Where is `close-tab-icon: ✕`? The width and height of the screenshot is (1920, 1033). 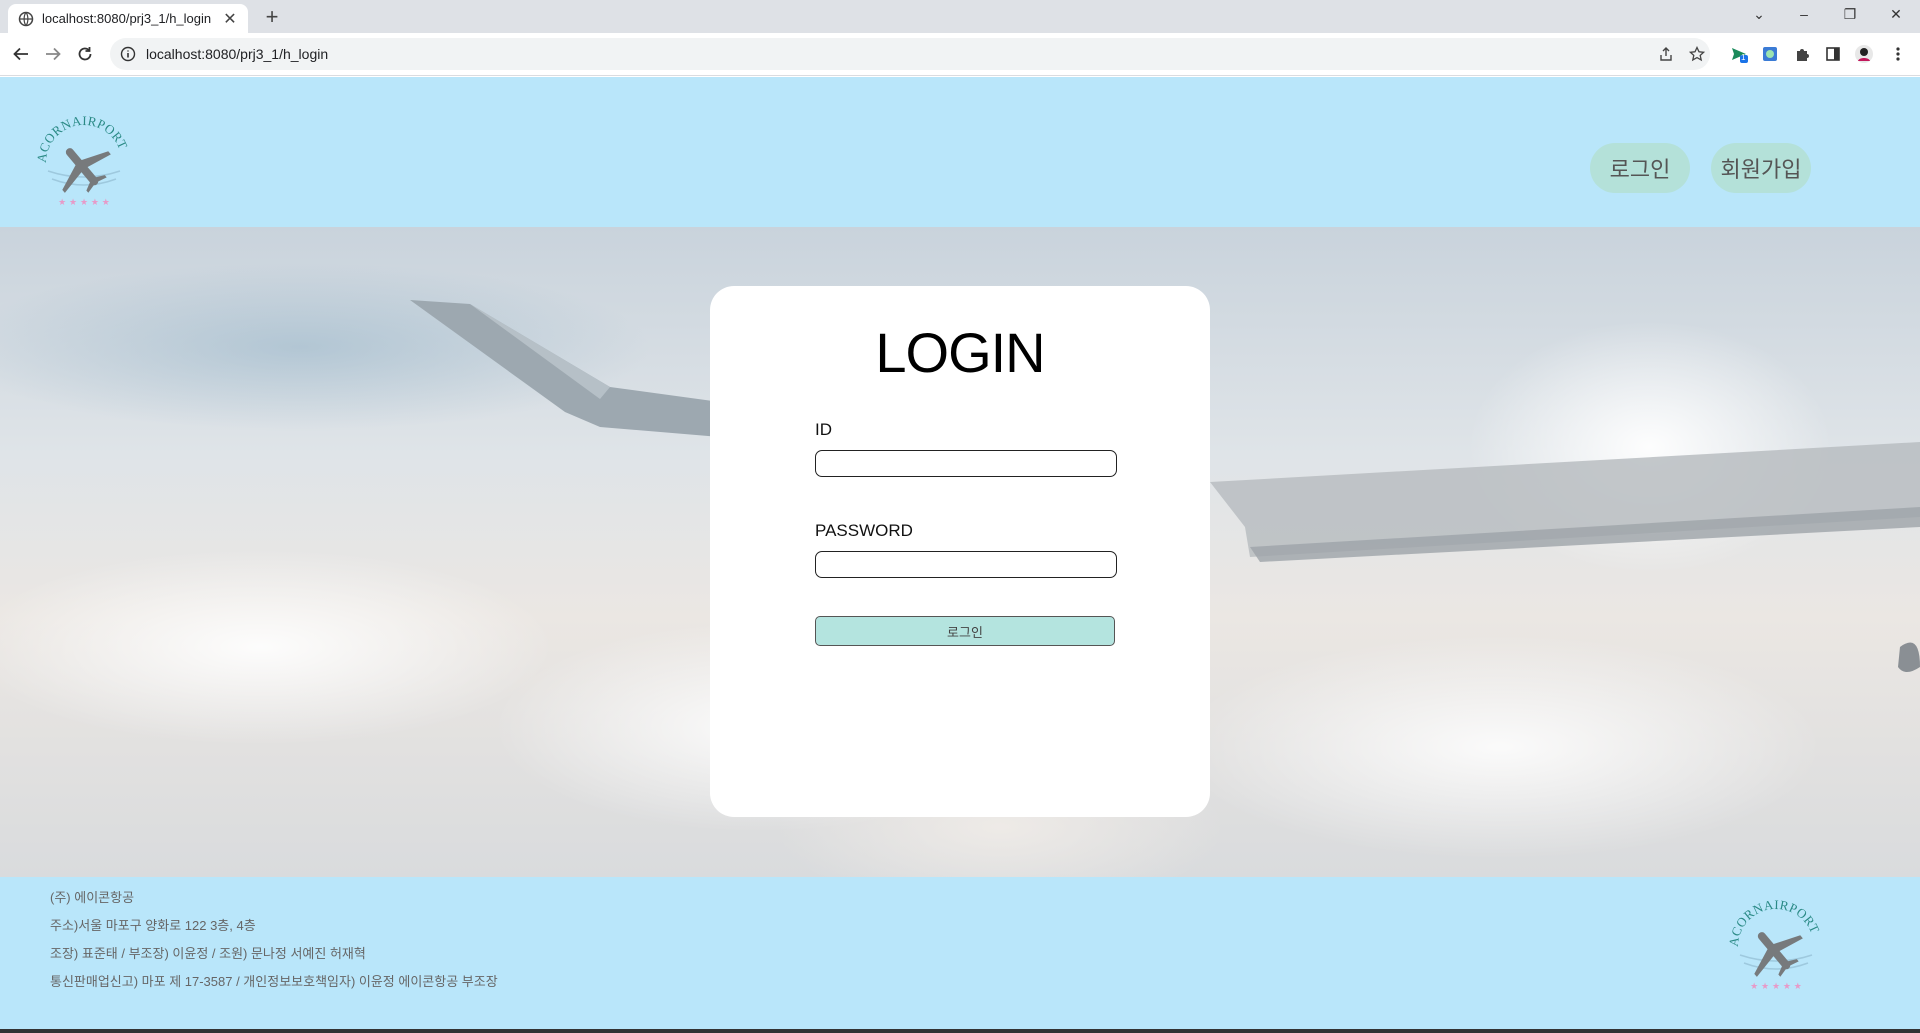 close-tab-icon: ✕ is located at coordinates (230, 19).